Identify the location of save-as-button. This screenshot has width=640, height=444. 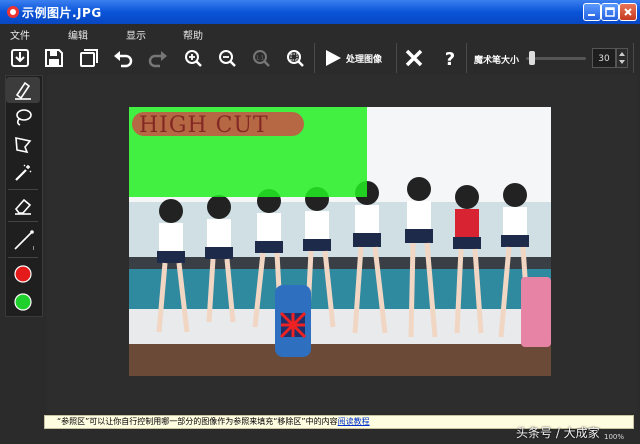
(89, 58).